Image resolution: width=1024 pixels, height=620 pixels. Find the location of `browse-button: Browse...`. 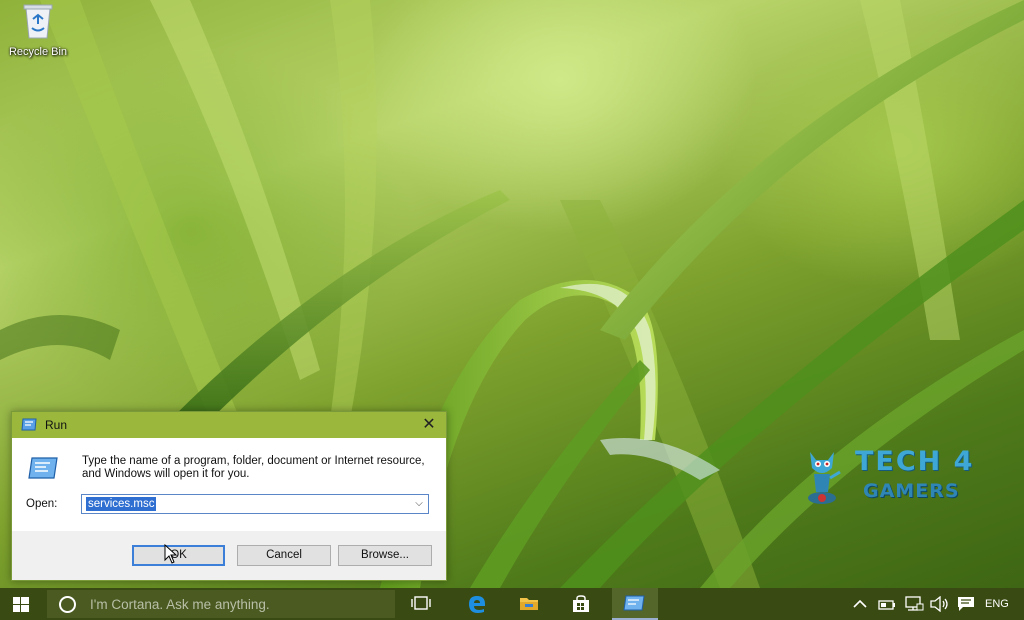

browse-button: Browse... is located at coordinates (385, 555).